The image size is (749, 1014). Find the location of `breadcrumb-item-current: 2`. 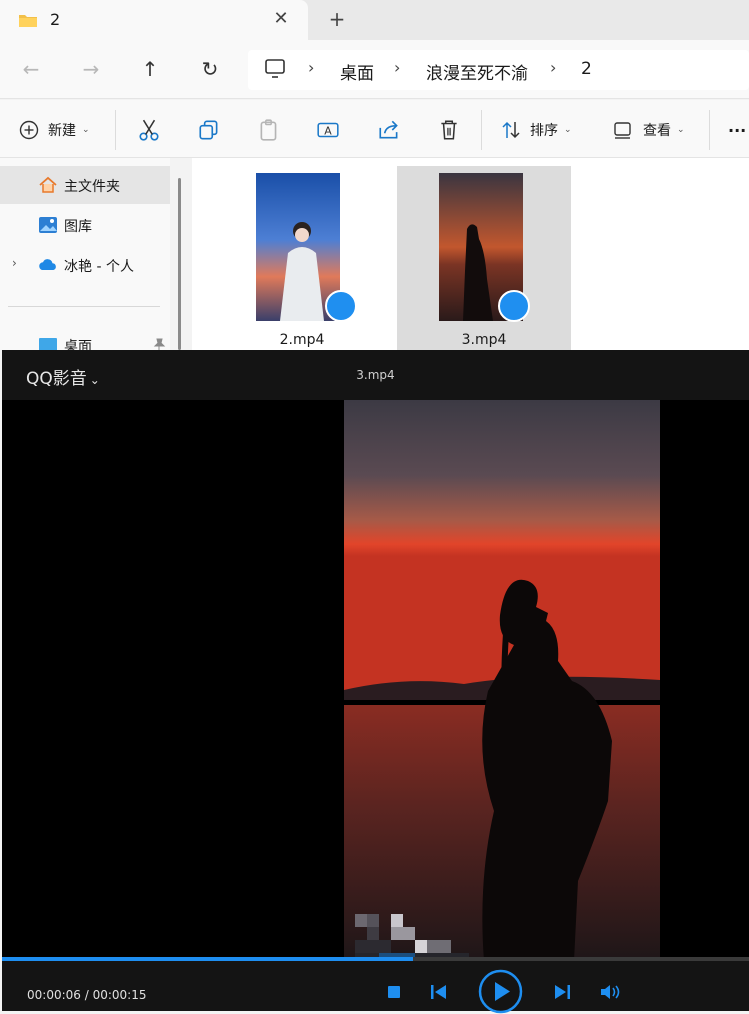

breadcrumb-item-current: 2 is located at coordinates (586, 69).